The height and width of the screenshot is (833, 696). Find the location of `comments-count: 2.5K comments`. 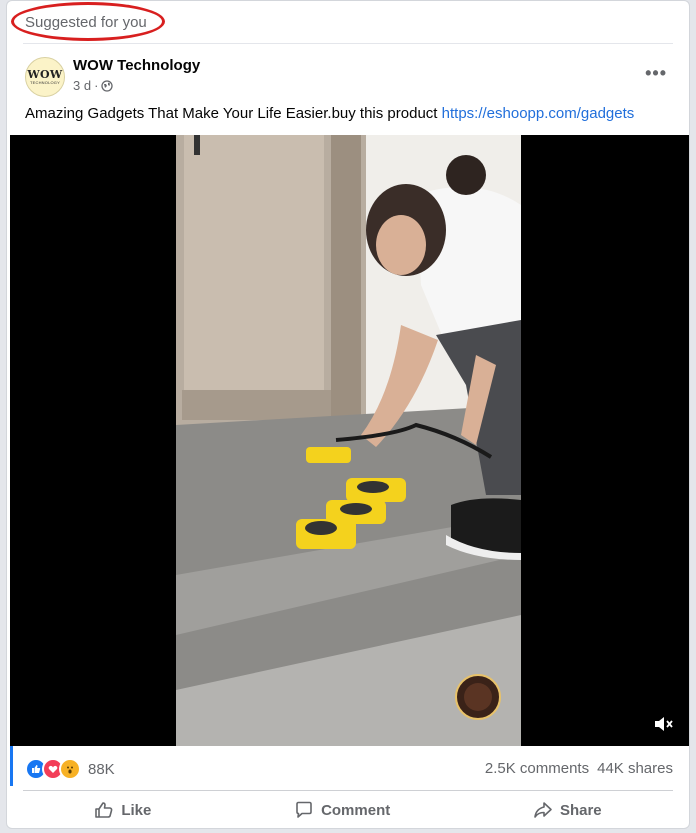

comments-count: 2.5K comments is located at coordinates (537, 768).